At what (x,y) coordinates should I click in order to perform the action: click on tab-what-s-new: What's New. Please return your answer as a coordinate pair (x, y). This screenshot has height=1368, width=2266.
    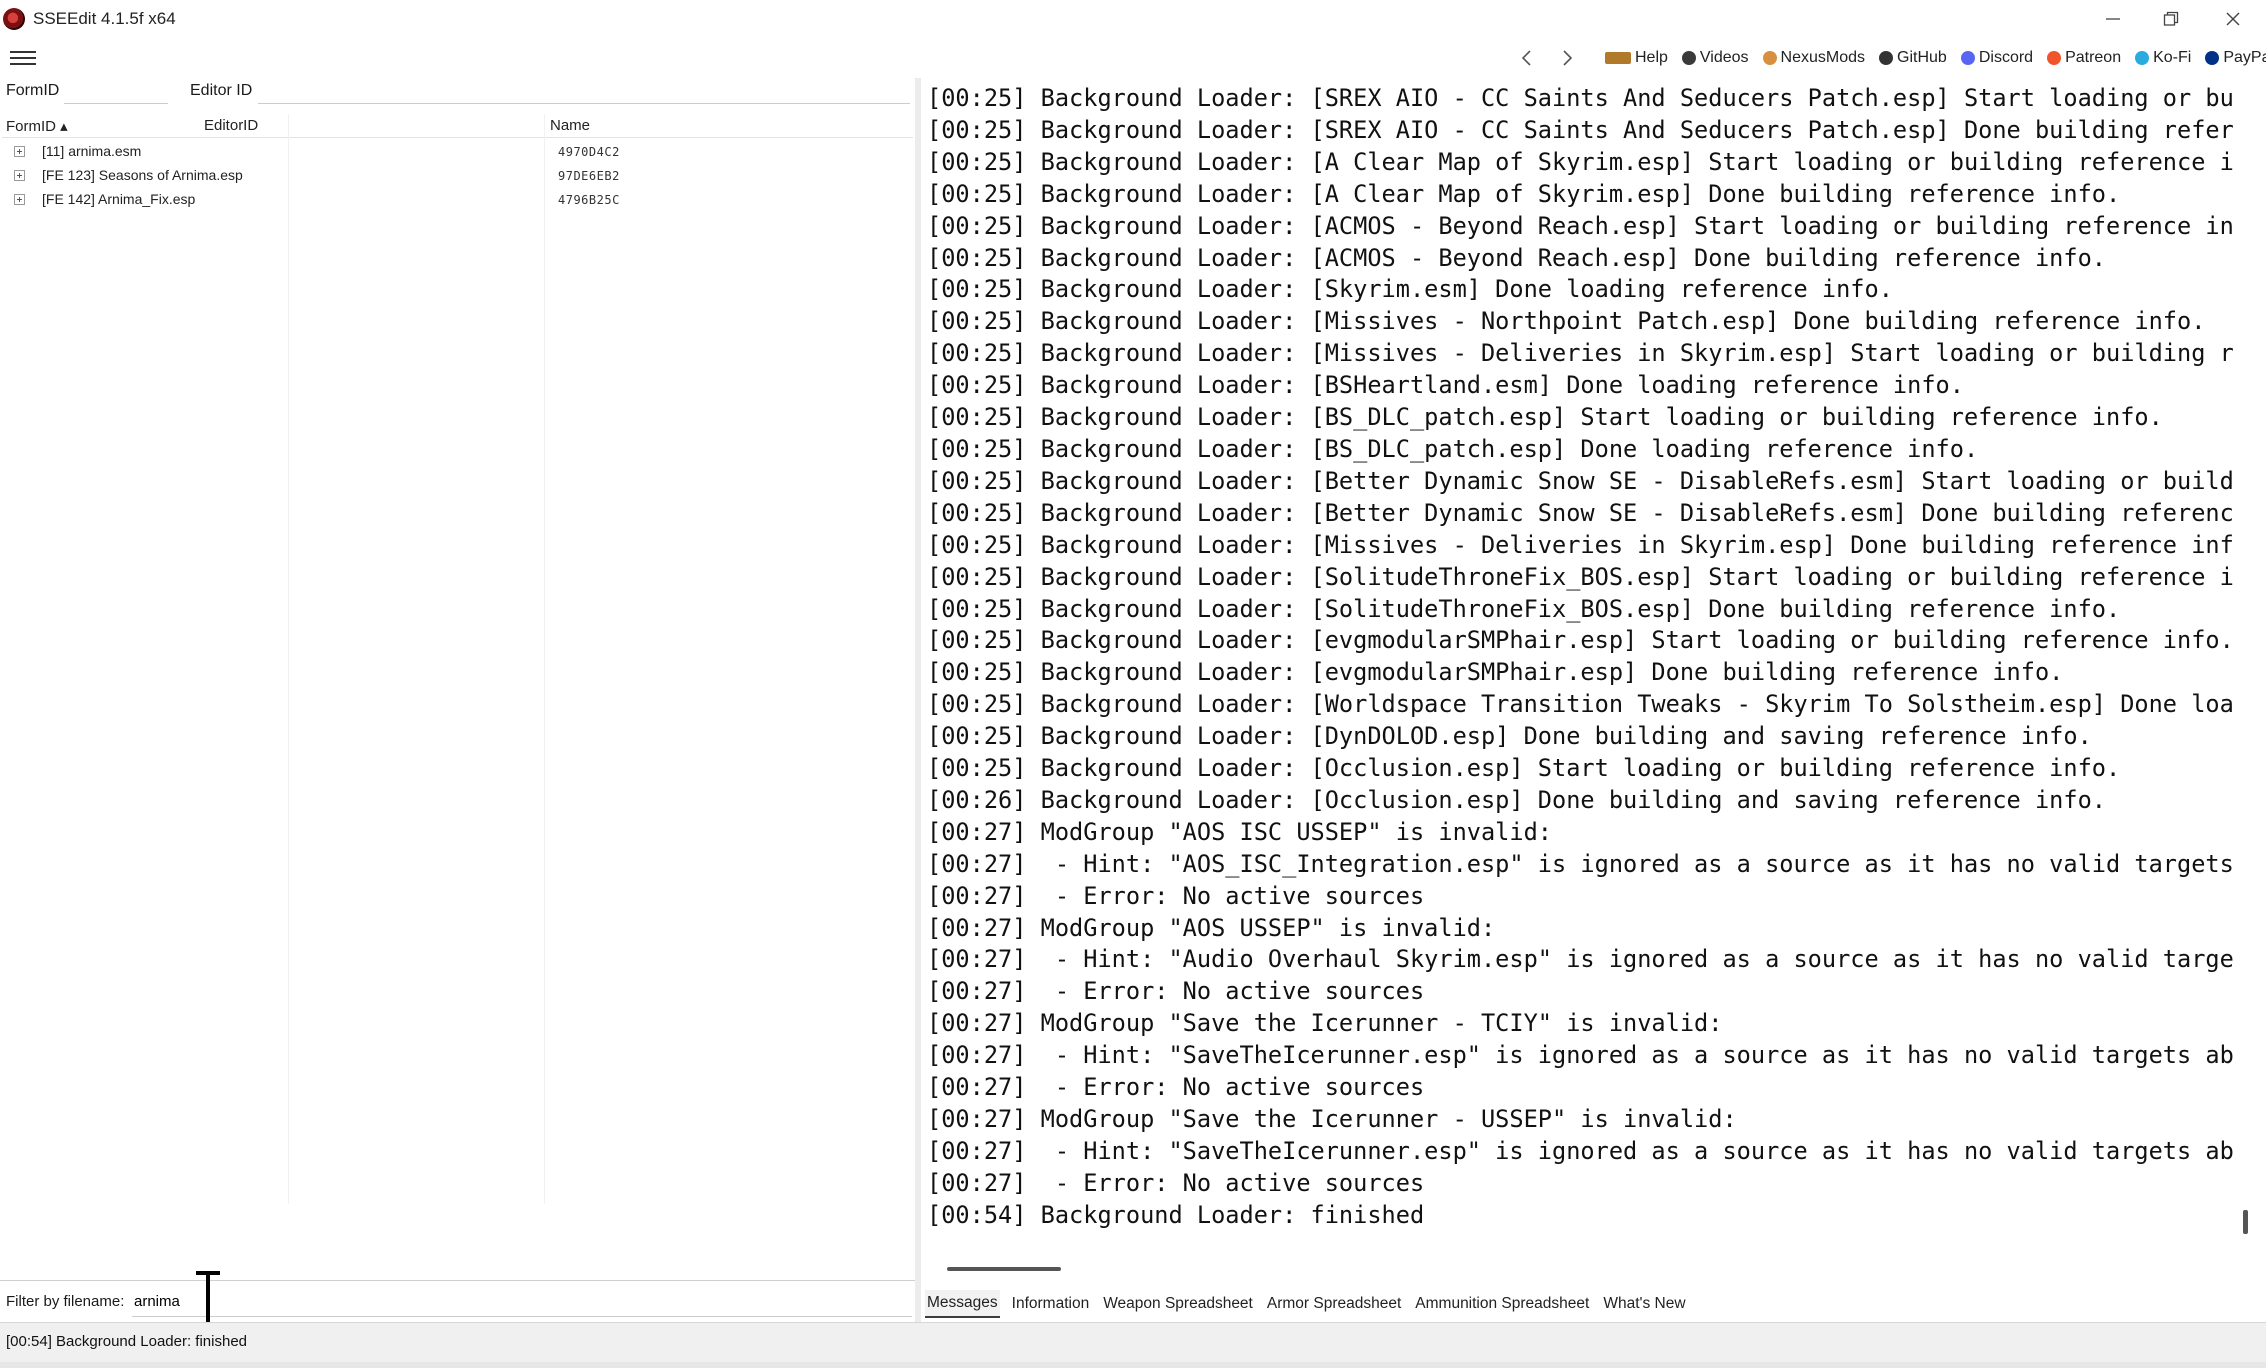
    Looking at the image, I should click on (1644, 1304).